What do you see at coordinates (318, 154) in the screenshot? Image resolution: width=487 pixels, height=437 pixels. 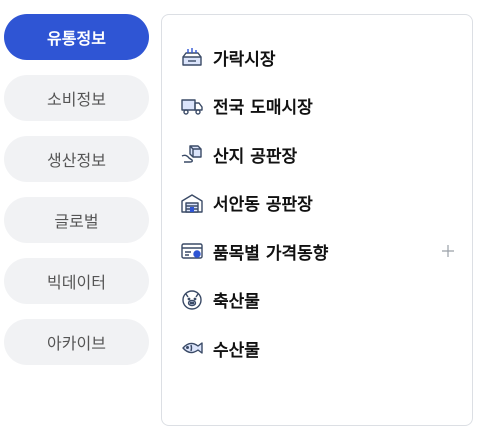 I see `menu-item-origin-auction: 산지 공판장` at bounding box center [318, 154].